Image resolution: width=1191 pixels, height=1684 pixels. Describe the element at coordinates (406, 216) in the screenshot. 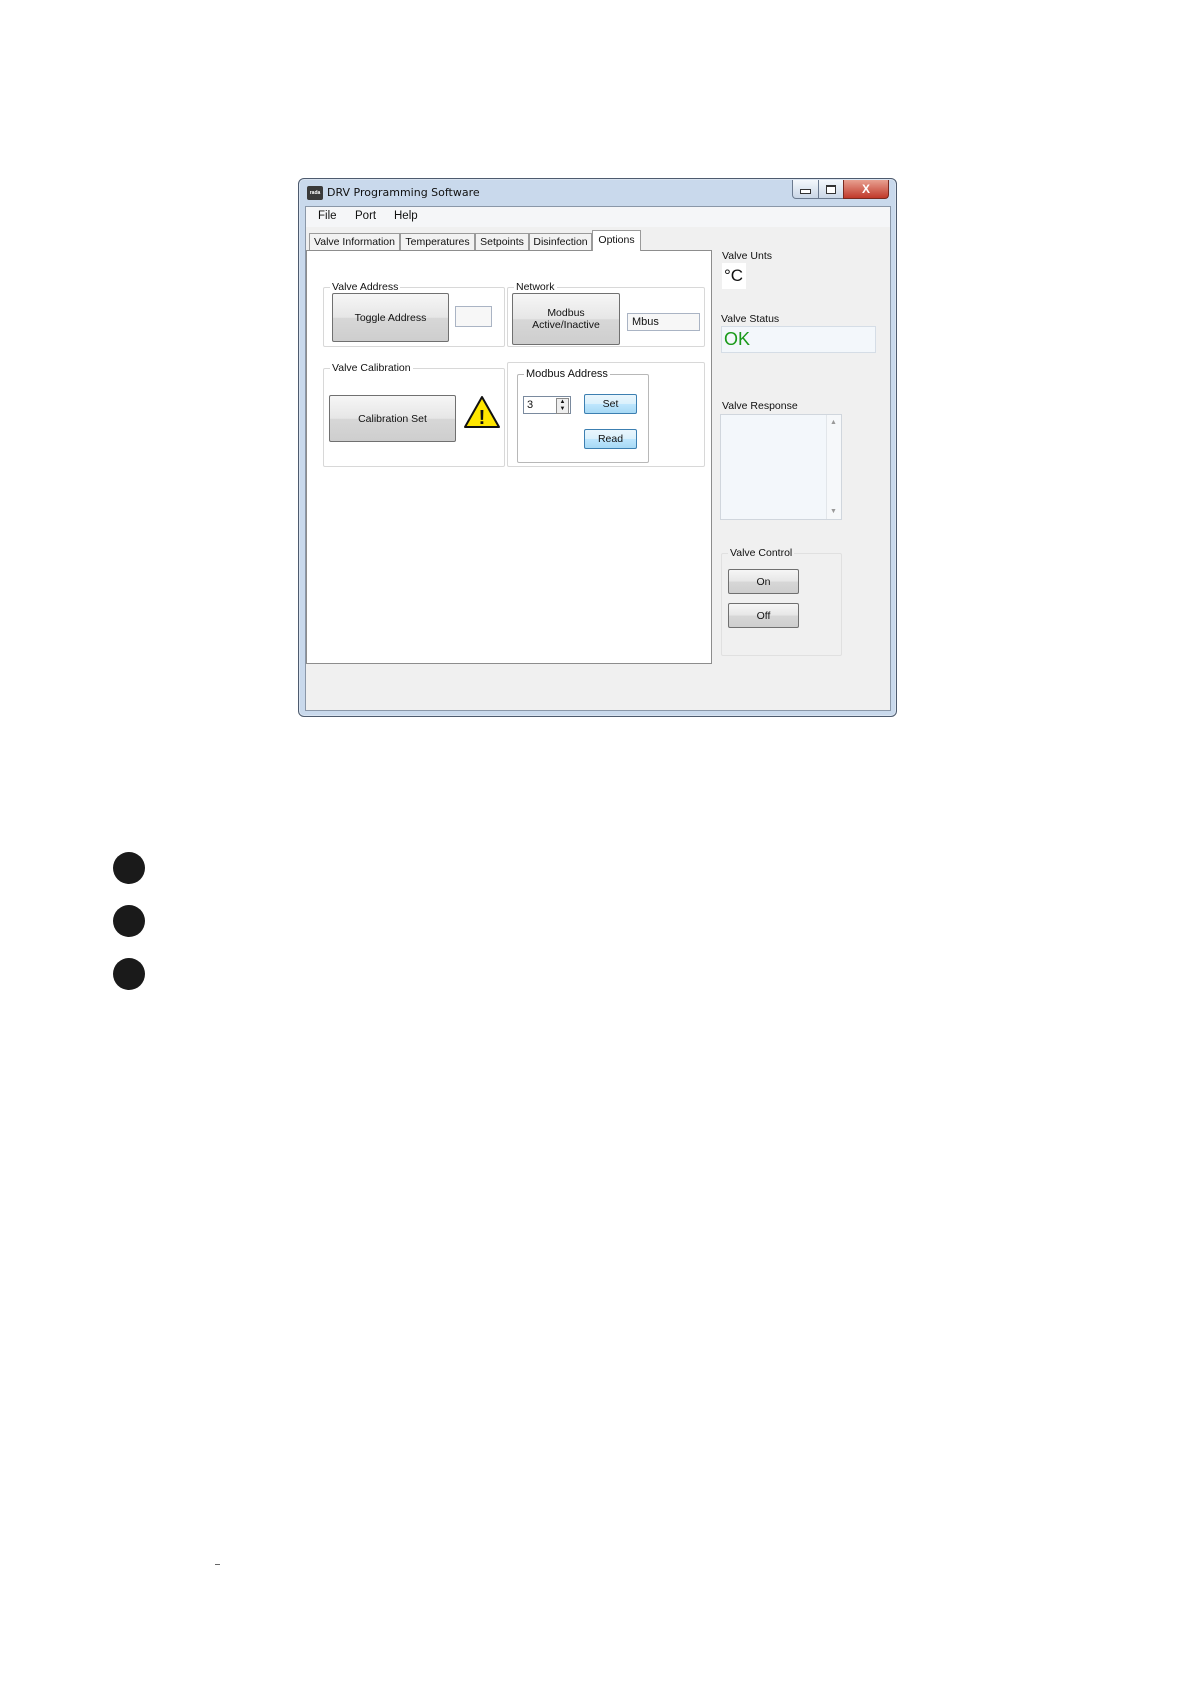

I see `menu-help: Help` at that location.